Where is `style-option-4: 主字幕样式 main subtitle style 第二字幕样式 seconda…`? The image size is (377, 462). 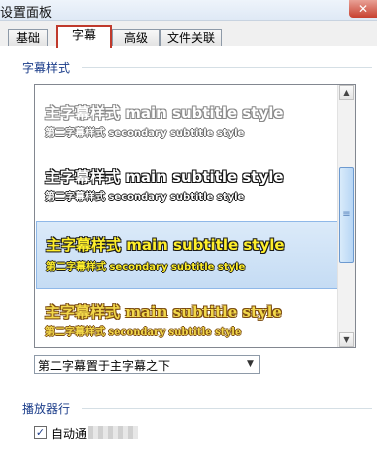 style-option-4: 主字幕样式 main subtitle style 第二字幕样式 seconda… is located at coordinates (186, 322).